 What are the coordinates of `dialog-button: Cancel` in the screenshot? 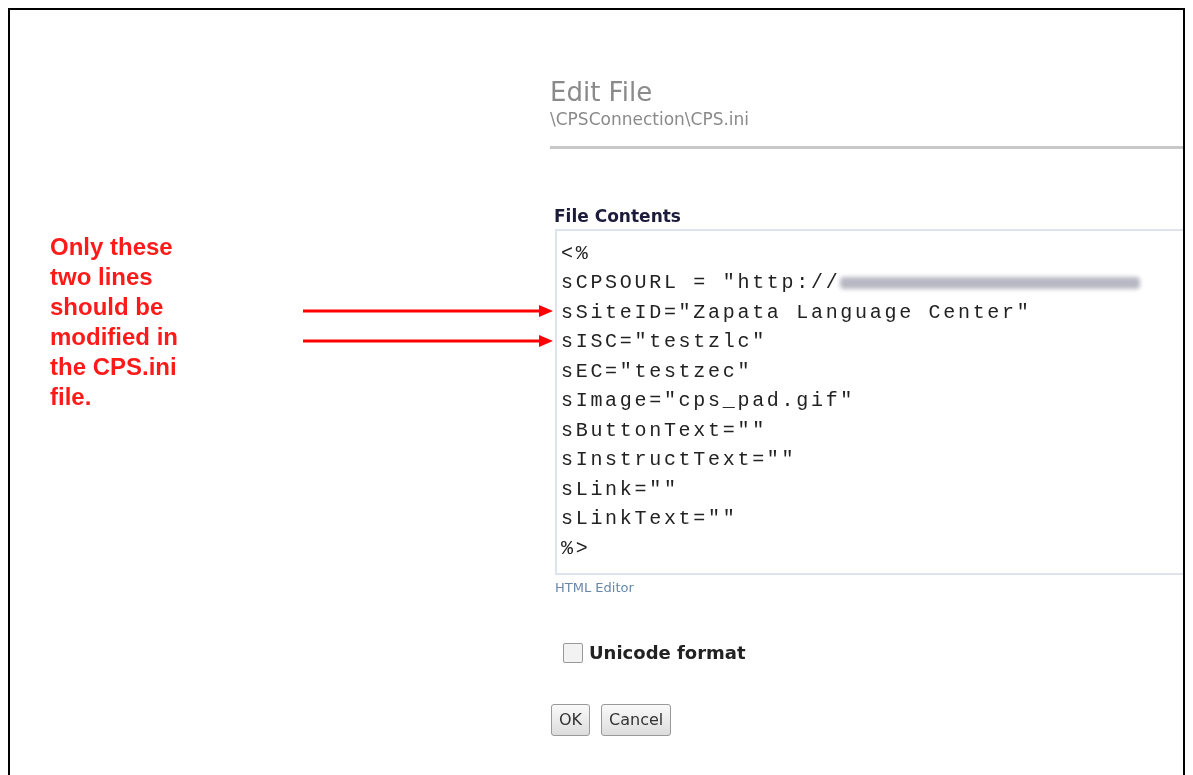 It's located at (636, 720).